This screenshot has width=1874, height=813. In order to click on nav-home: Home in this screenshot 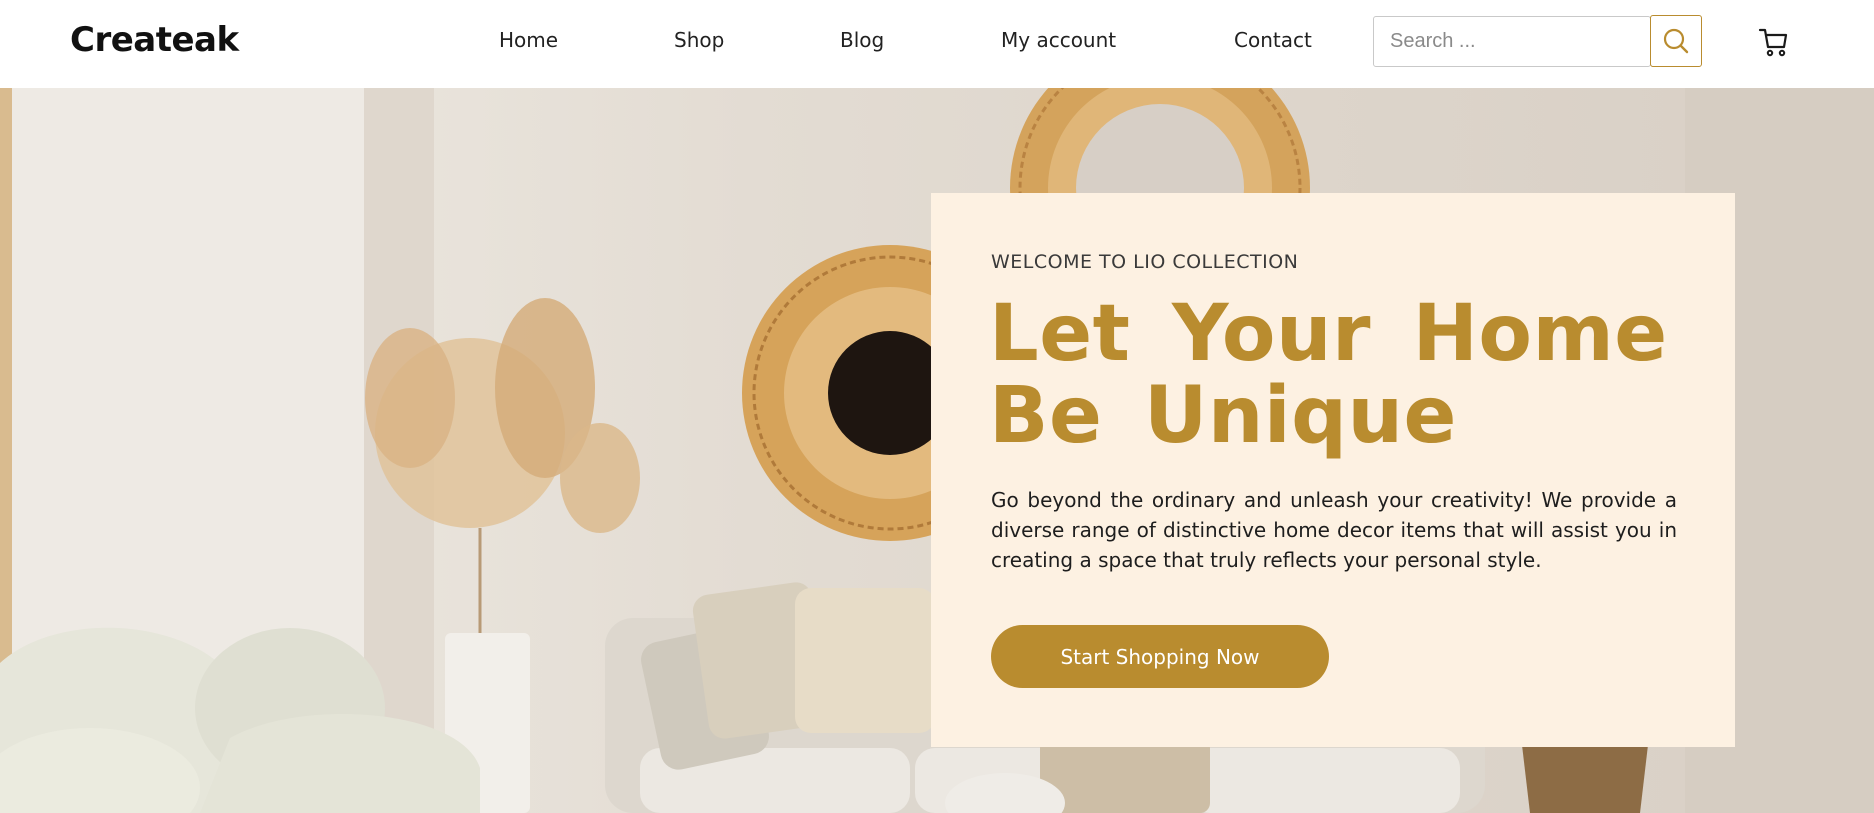, I will do `click(528, 40)`.